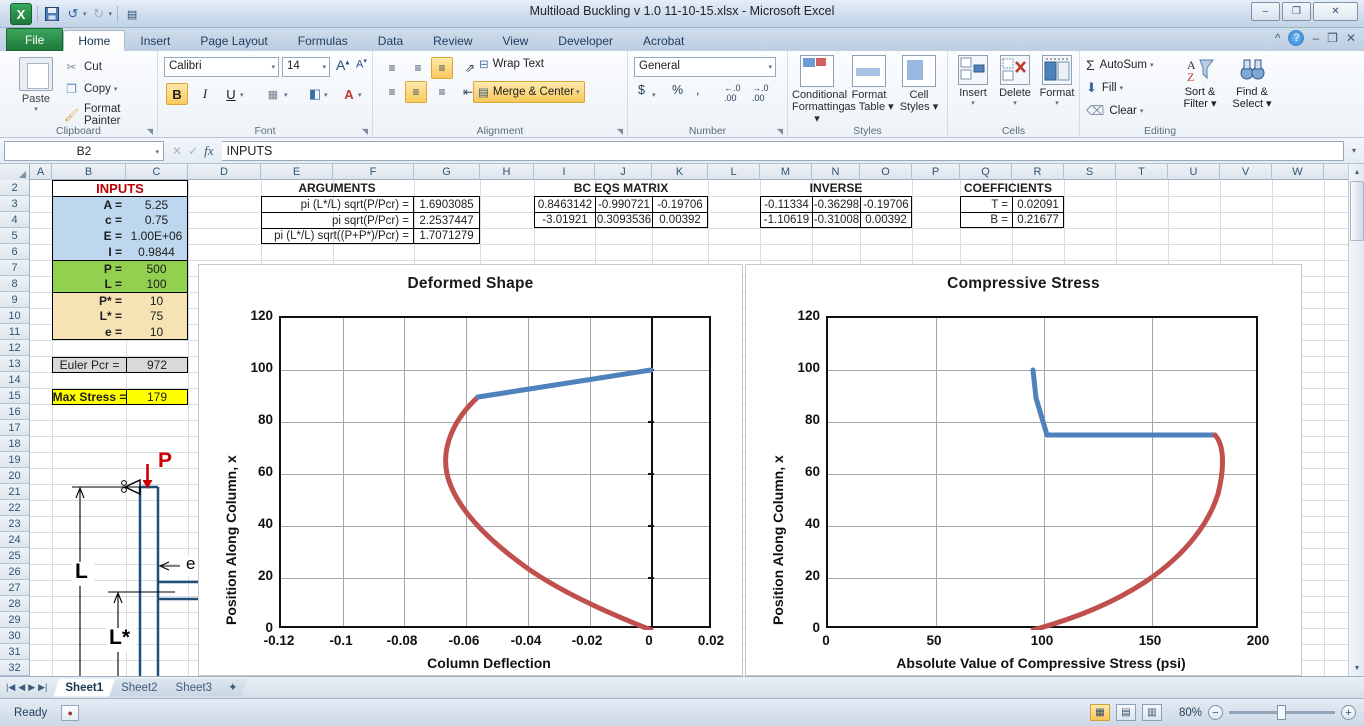 The image size is (1364, 726). Describe the element at coordinates (139, 688) in the screenshot. I see `sheet-tab-sheet2: Sheet2` at that location.